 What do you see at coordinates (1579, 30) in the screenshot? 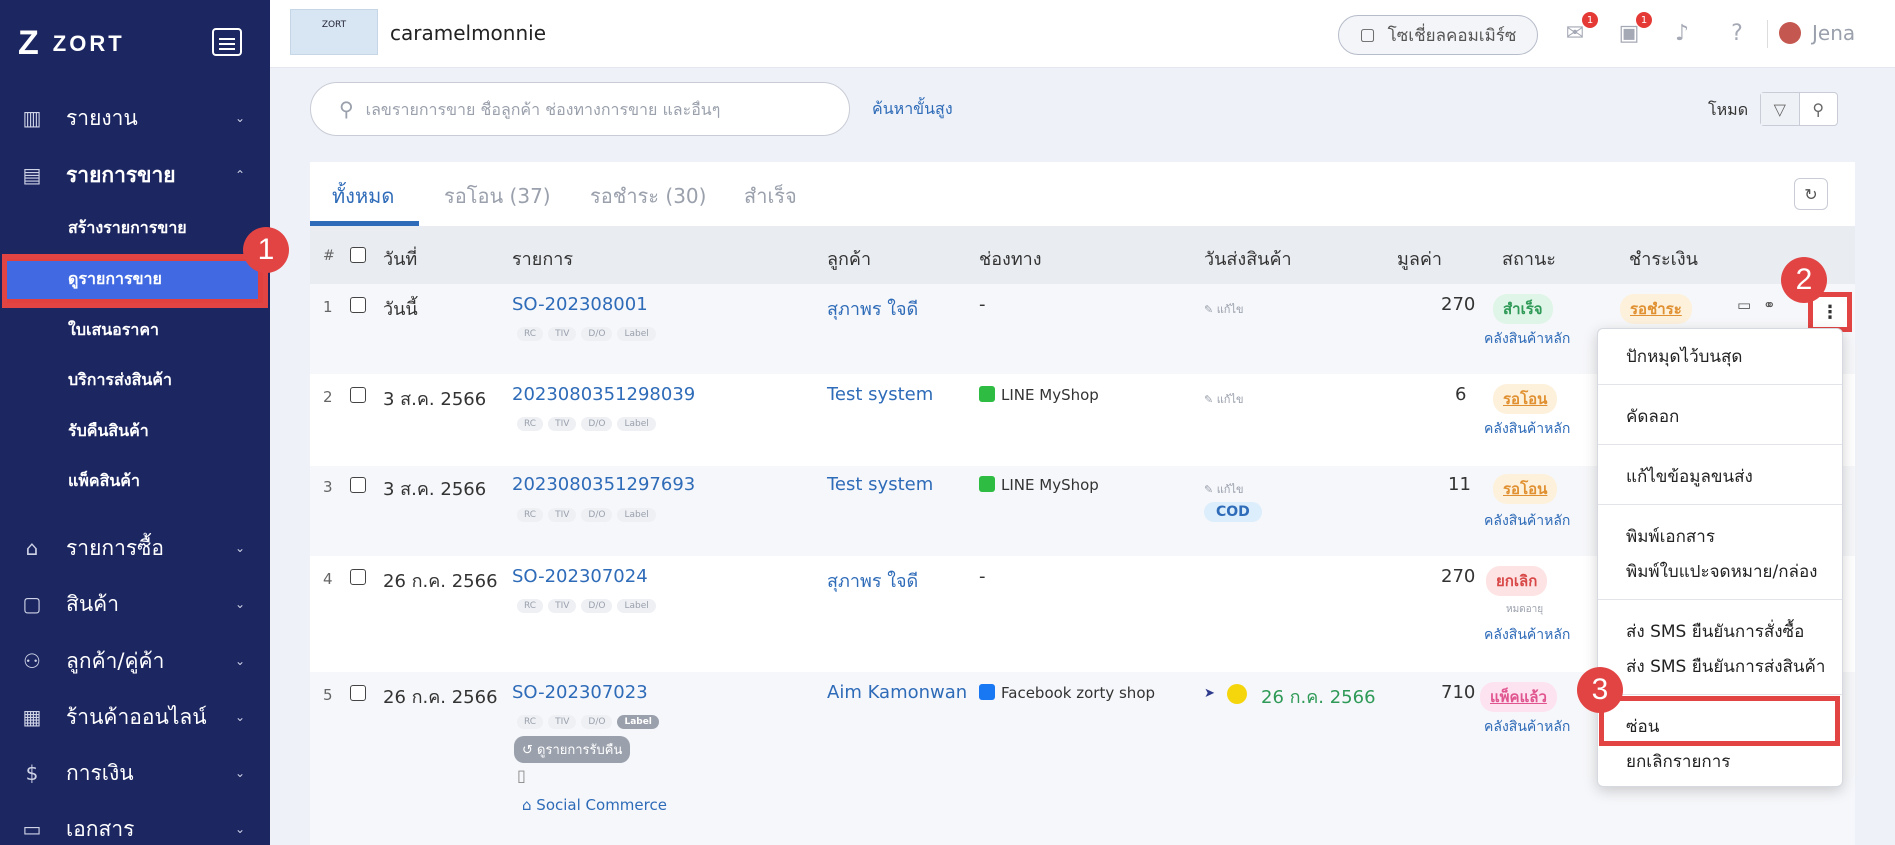
I see `chat-icon: ✉ 1` at bounding box center [1579, 30].